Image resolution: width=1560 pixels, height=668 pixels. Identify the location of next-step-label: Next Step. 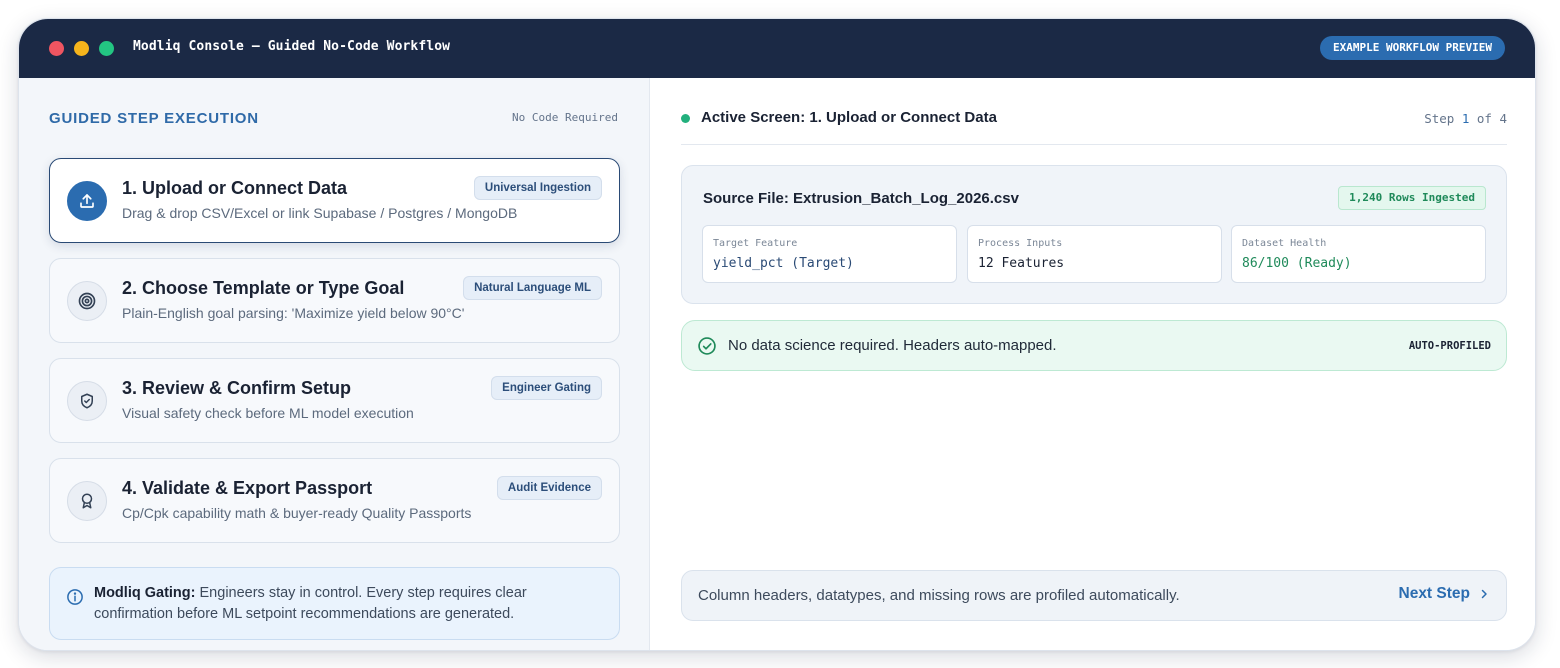
(1434, 593).